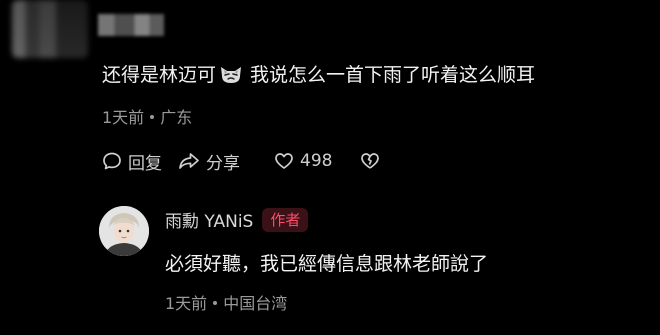 Image resolution: width=660 pixels, height=335 pixels. Describe the element at coordinates (159, 75) in the screenshot. I see `comment-text-part-1: 还得是林迈可` at that location.